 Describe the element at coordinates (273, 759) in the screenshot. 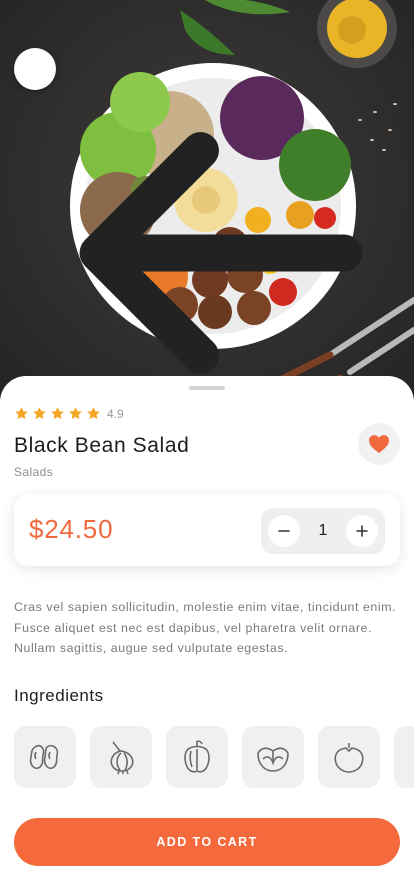

I see `cabbage-icon` at that location.